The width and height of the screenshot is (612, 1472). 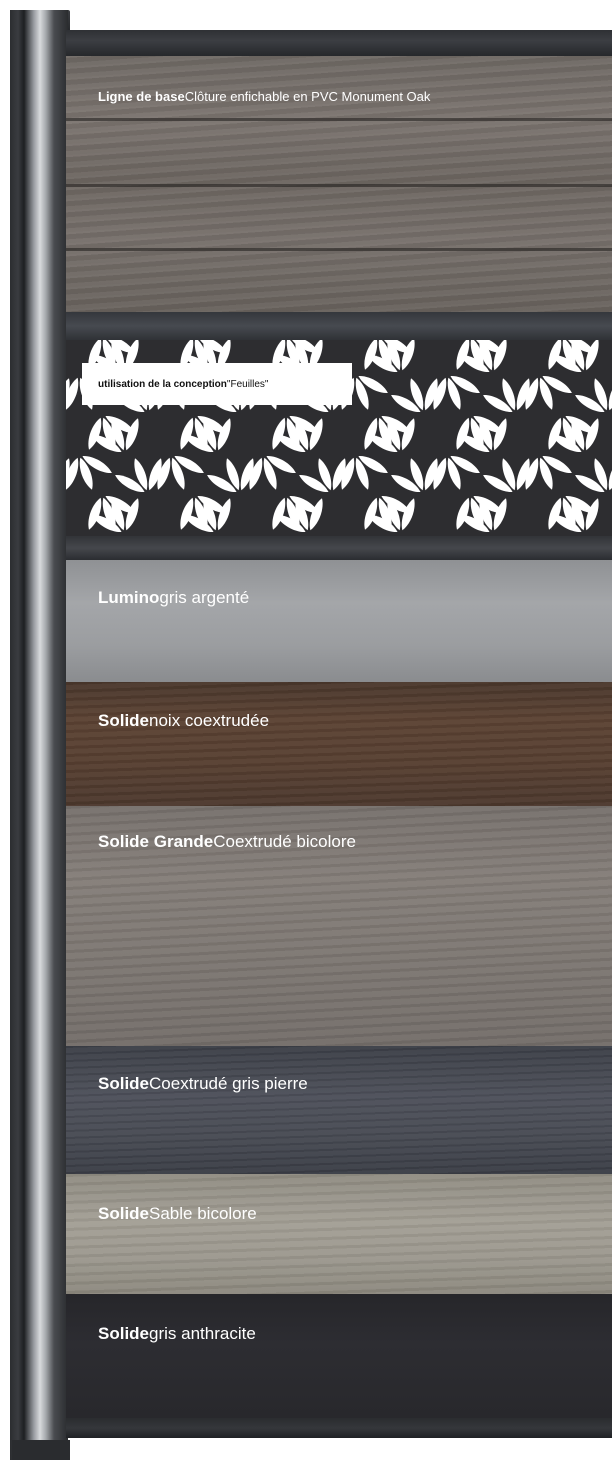 What do you see at coordinates (129, 597) in the screenshot?
I see `caption-bold: Lumino` at bounding box center [129, 597].